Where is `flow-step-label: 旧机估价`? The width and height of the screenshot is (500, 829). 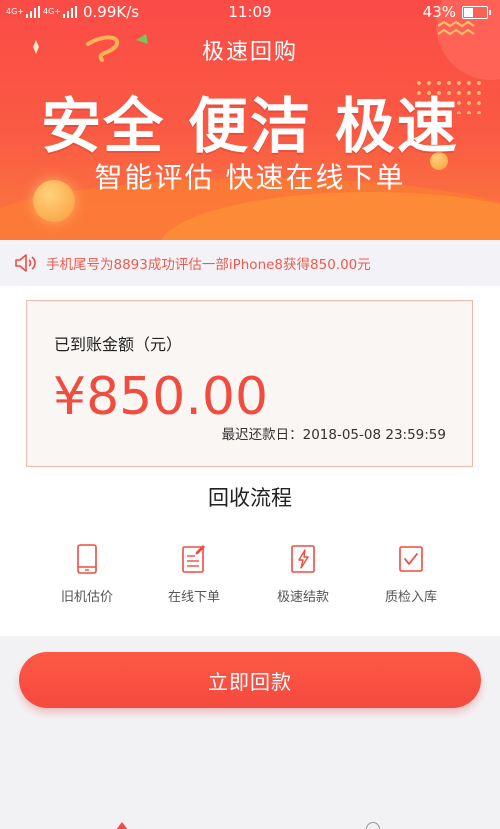
flow-step-label: 旧机估价 is located at coordinates (86, 597).